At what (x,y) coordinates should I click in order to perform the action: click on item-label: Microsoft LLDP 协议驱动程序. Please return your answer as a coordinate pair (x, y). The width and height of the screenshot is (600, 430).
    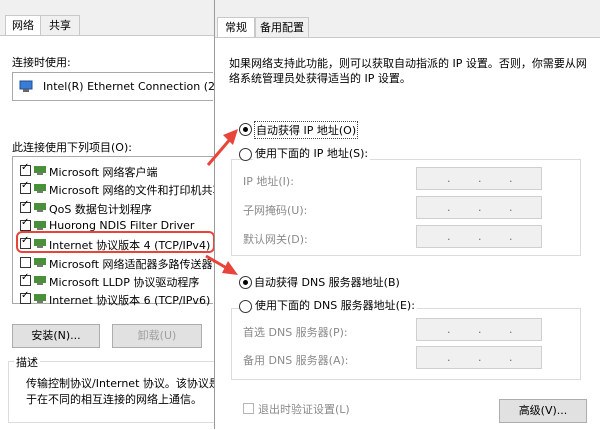
    Looking at the image, I should click on (124, 282).